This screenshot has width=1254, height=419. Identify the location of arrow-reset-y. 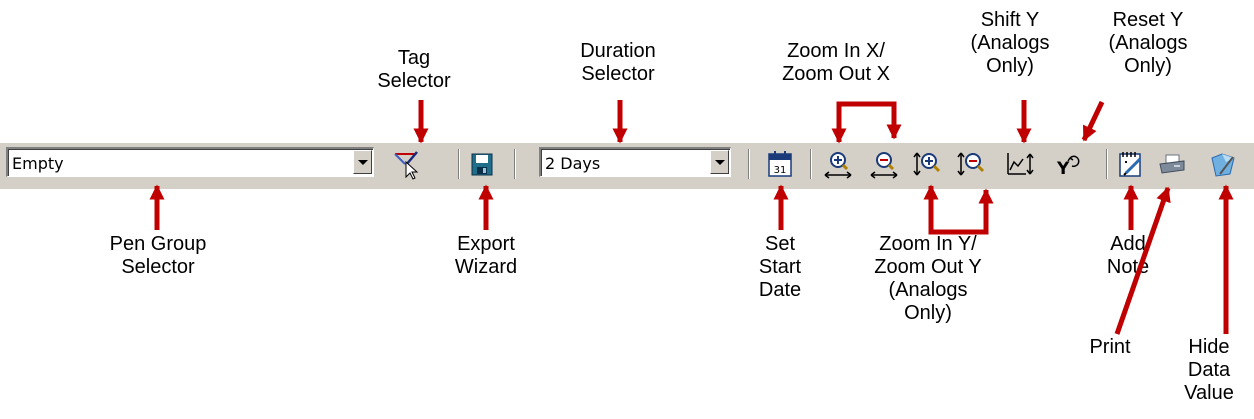
(1093, 121).